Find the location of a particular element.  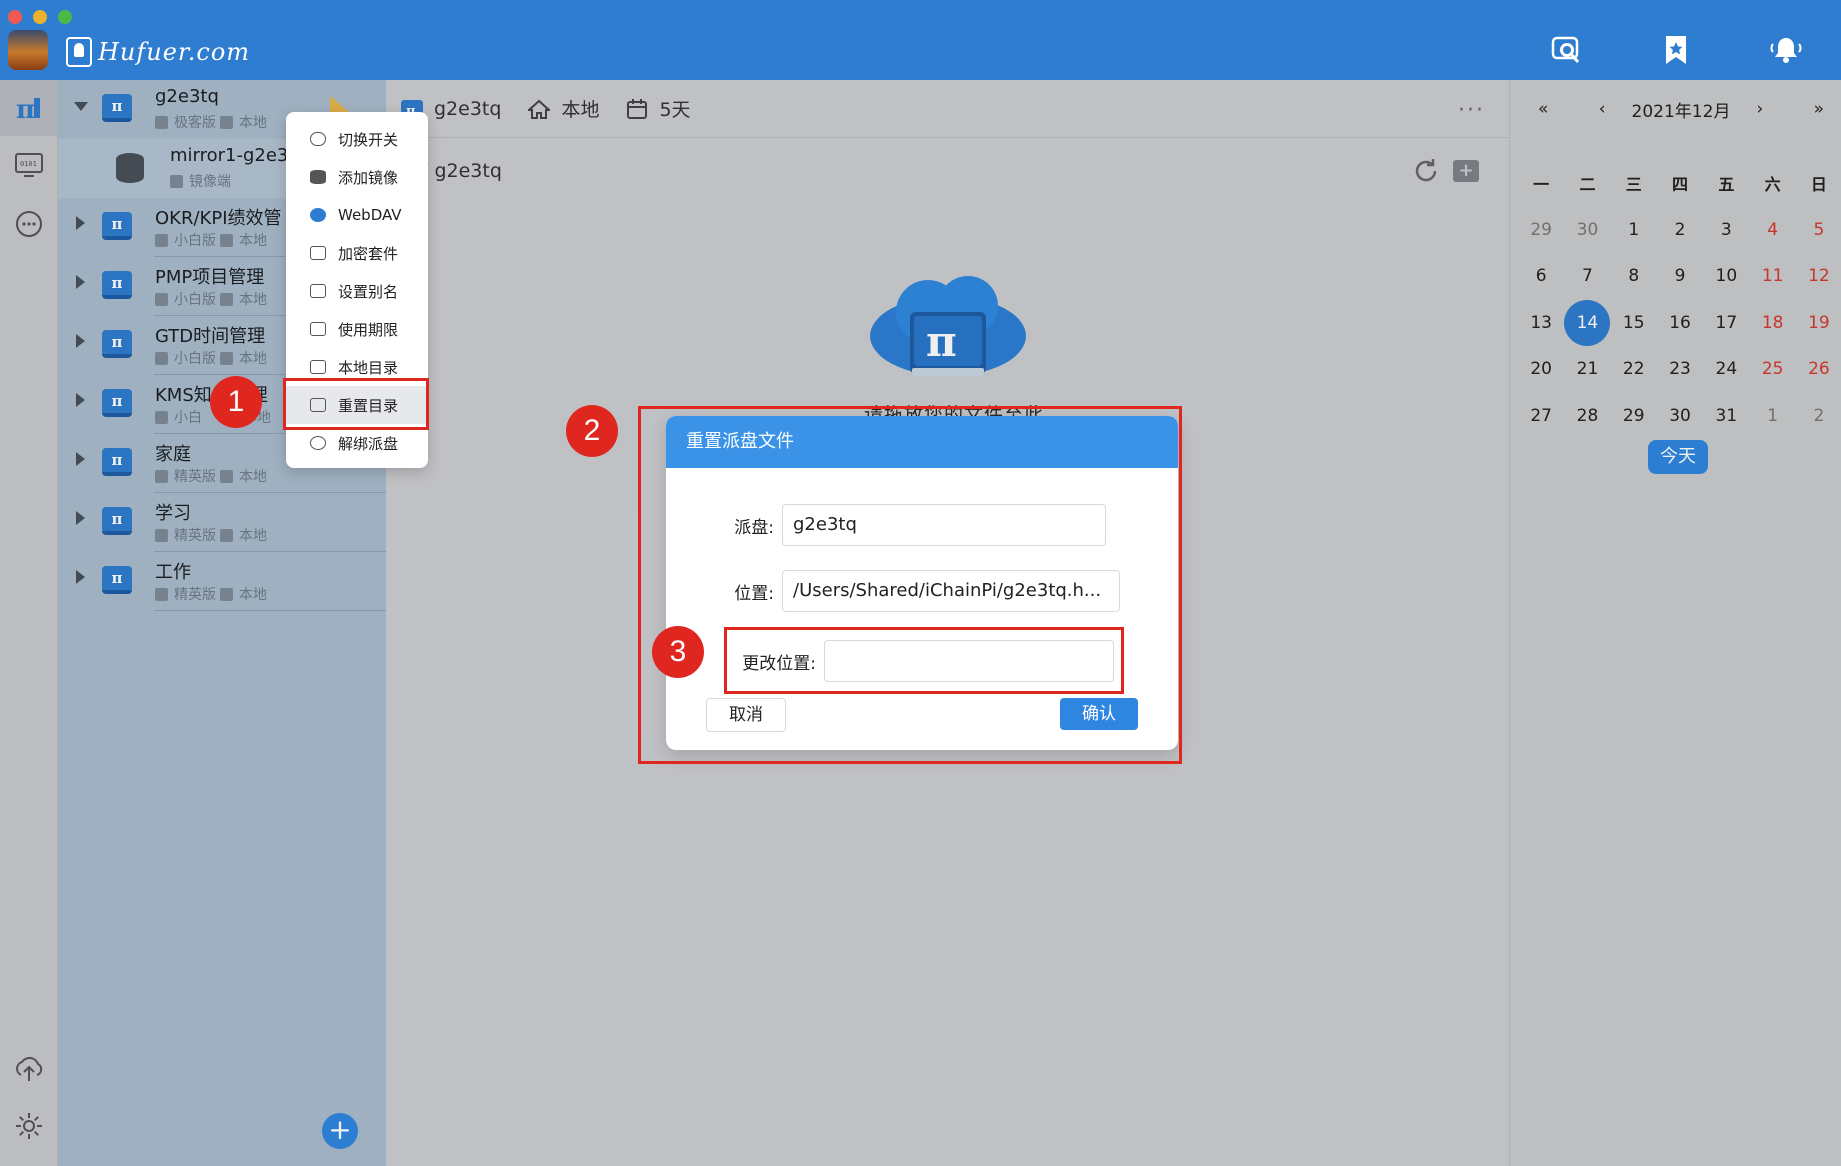

bookmark-star-icon is located at coordinates (1676, 50).